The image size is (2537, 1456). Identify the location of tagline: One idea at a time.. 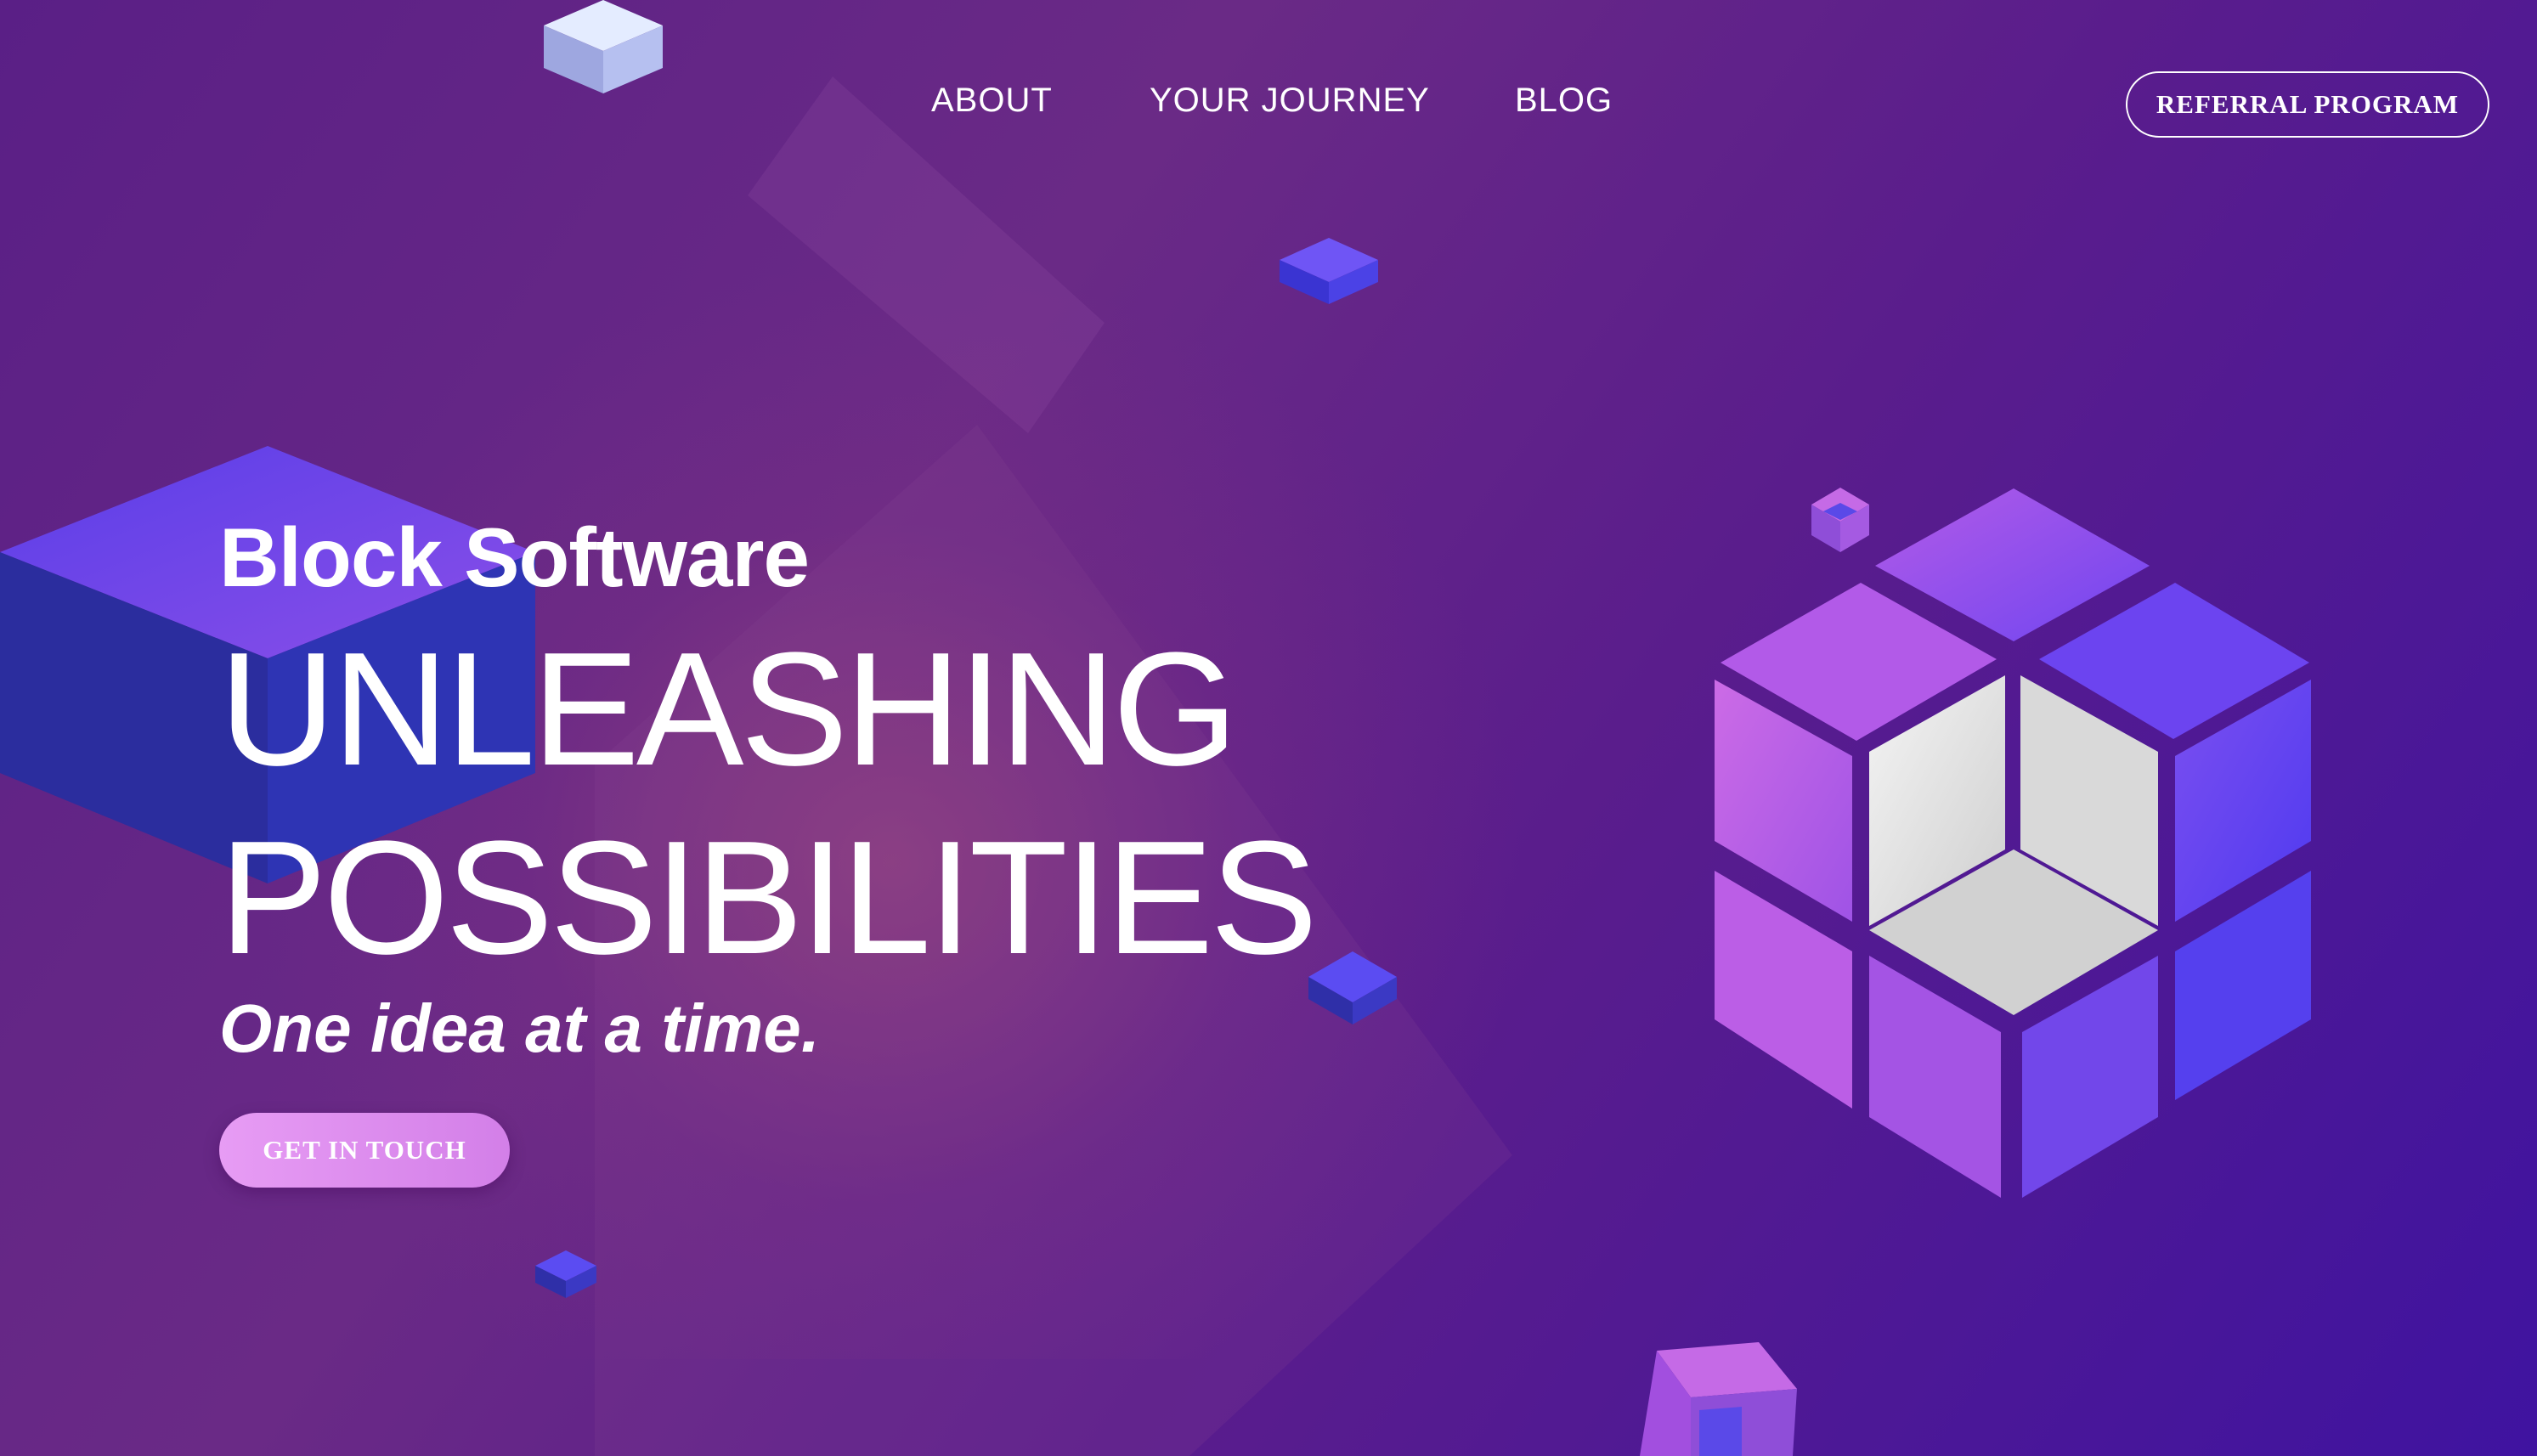
(519, 1028).